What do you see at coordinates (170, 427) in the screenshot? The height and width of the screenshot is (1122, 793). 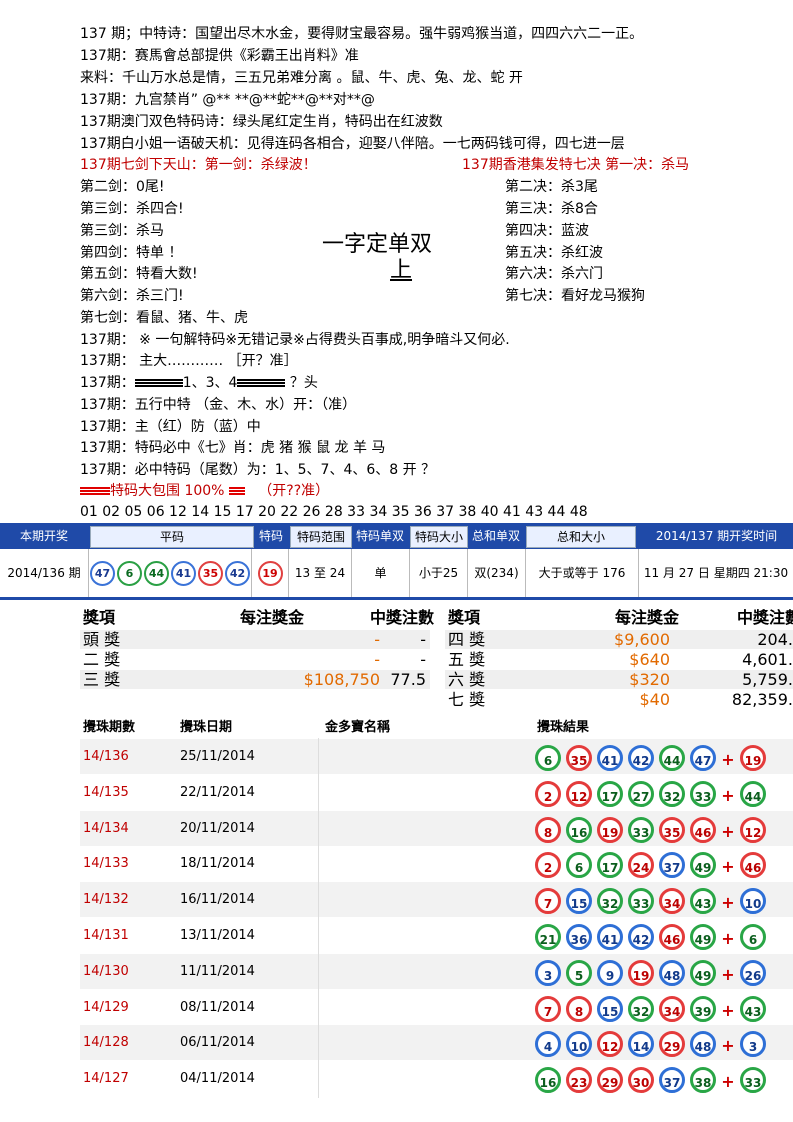 I see `line-m5: 137期：主（红）防（蓝）中` at bounding box center [170, 427].